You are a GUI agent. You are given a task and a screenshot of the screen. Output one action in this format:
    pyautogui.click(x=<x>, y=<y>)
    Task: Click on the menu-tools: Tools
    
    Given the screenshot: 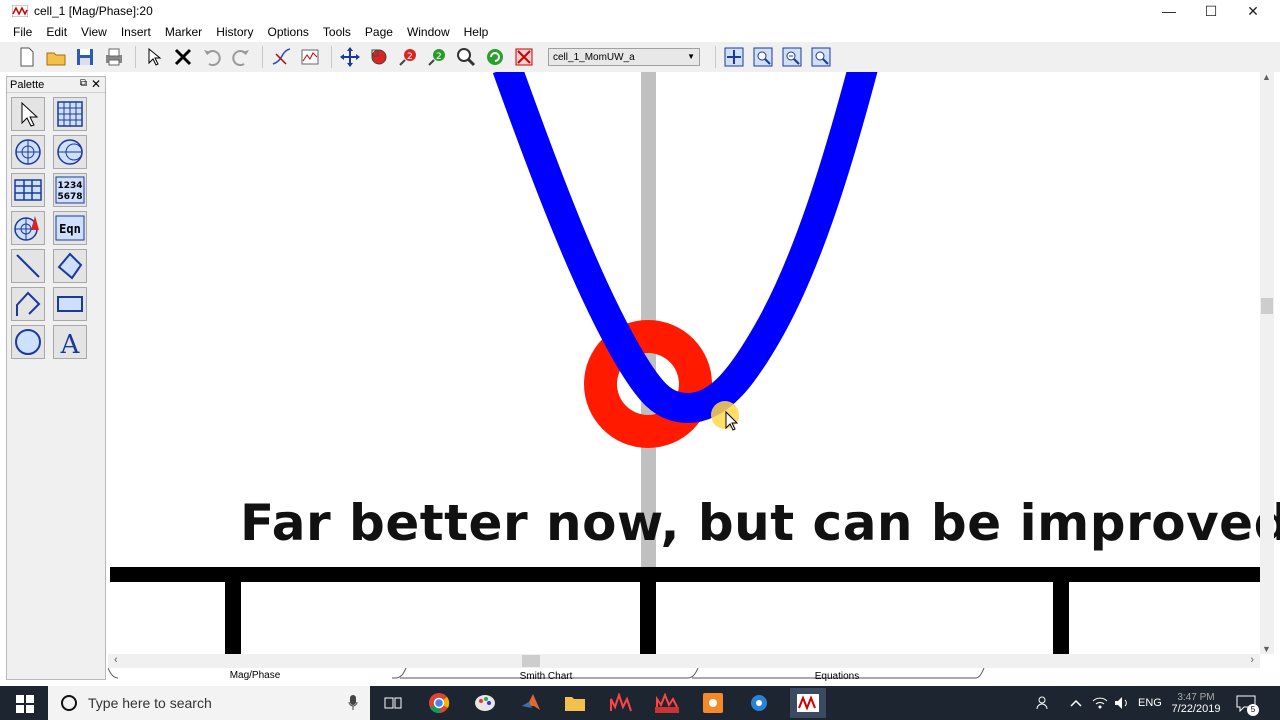 What is the action you would take?
    pyautogui.click(x=337, y=32)
    